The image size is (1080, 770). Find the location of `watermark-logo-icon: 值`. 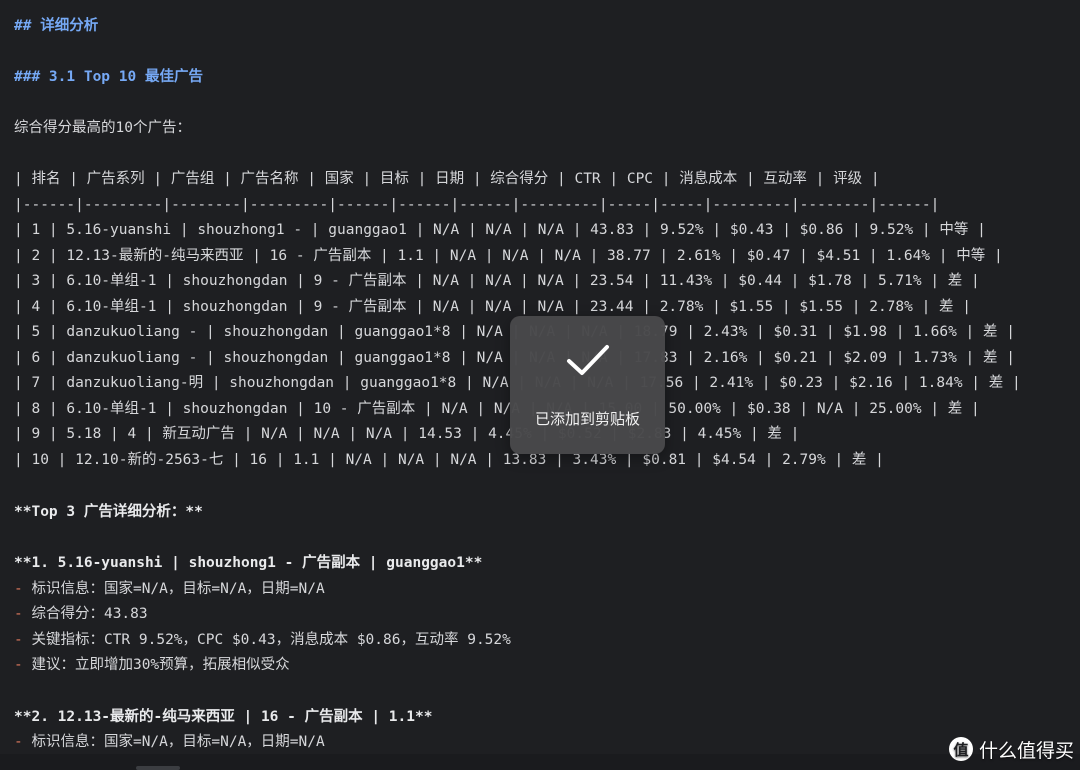

watermark-logo-icon: 值 is located at coordinates (960, 749).